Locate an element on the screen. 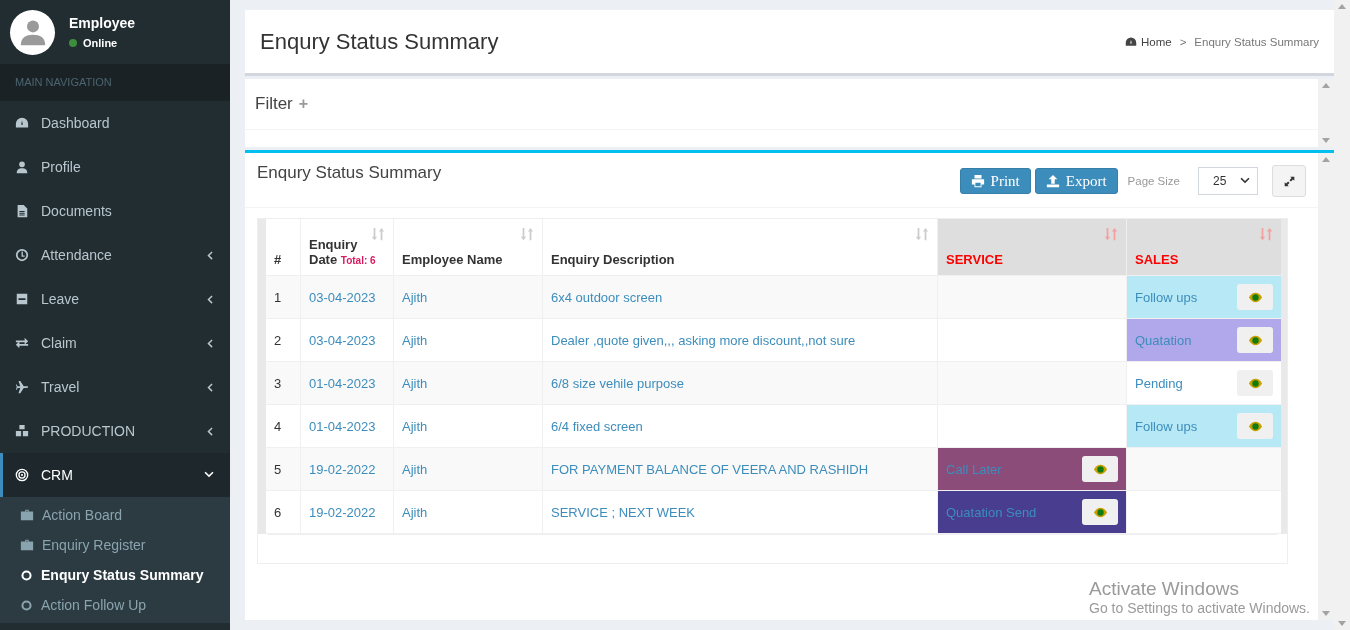 The width and height of the screenshot is (1350, 630). activation-text: Go to Settings to activate Windows. is located at coordinates (1199, 608).